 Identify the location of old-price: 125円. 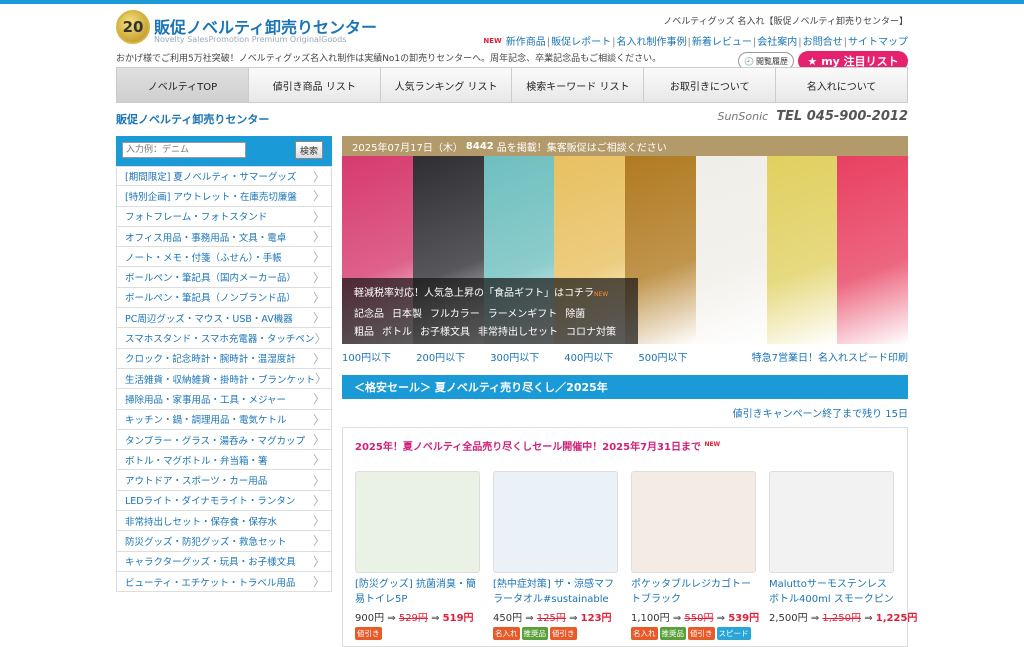
(551, 618).